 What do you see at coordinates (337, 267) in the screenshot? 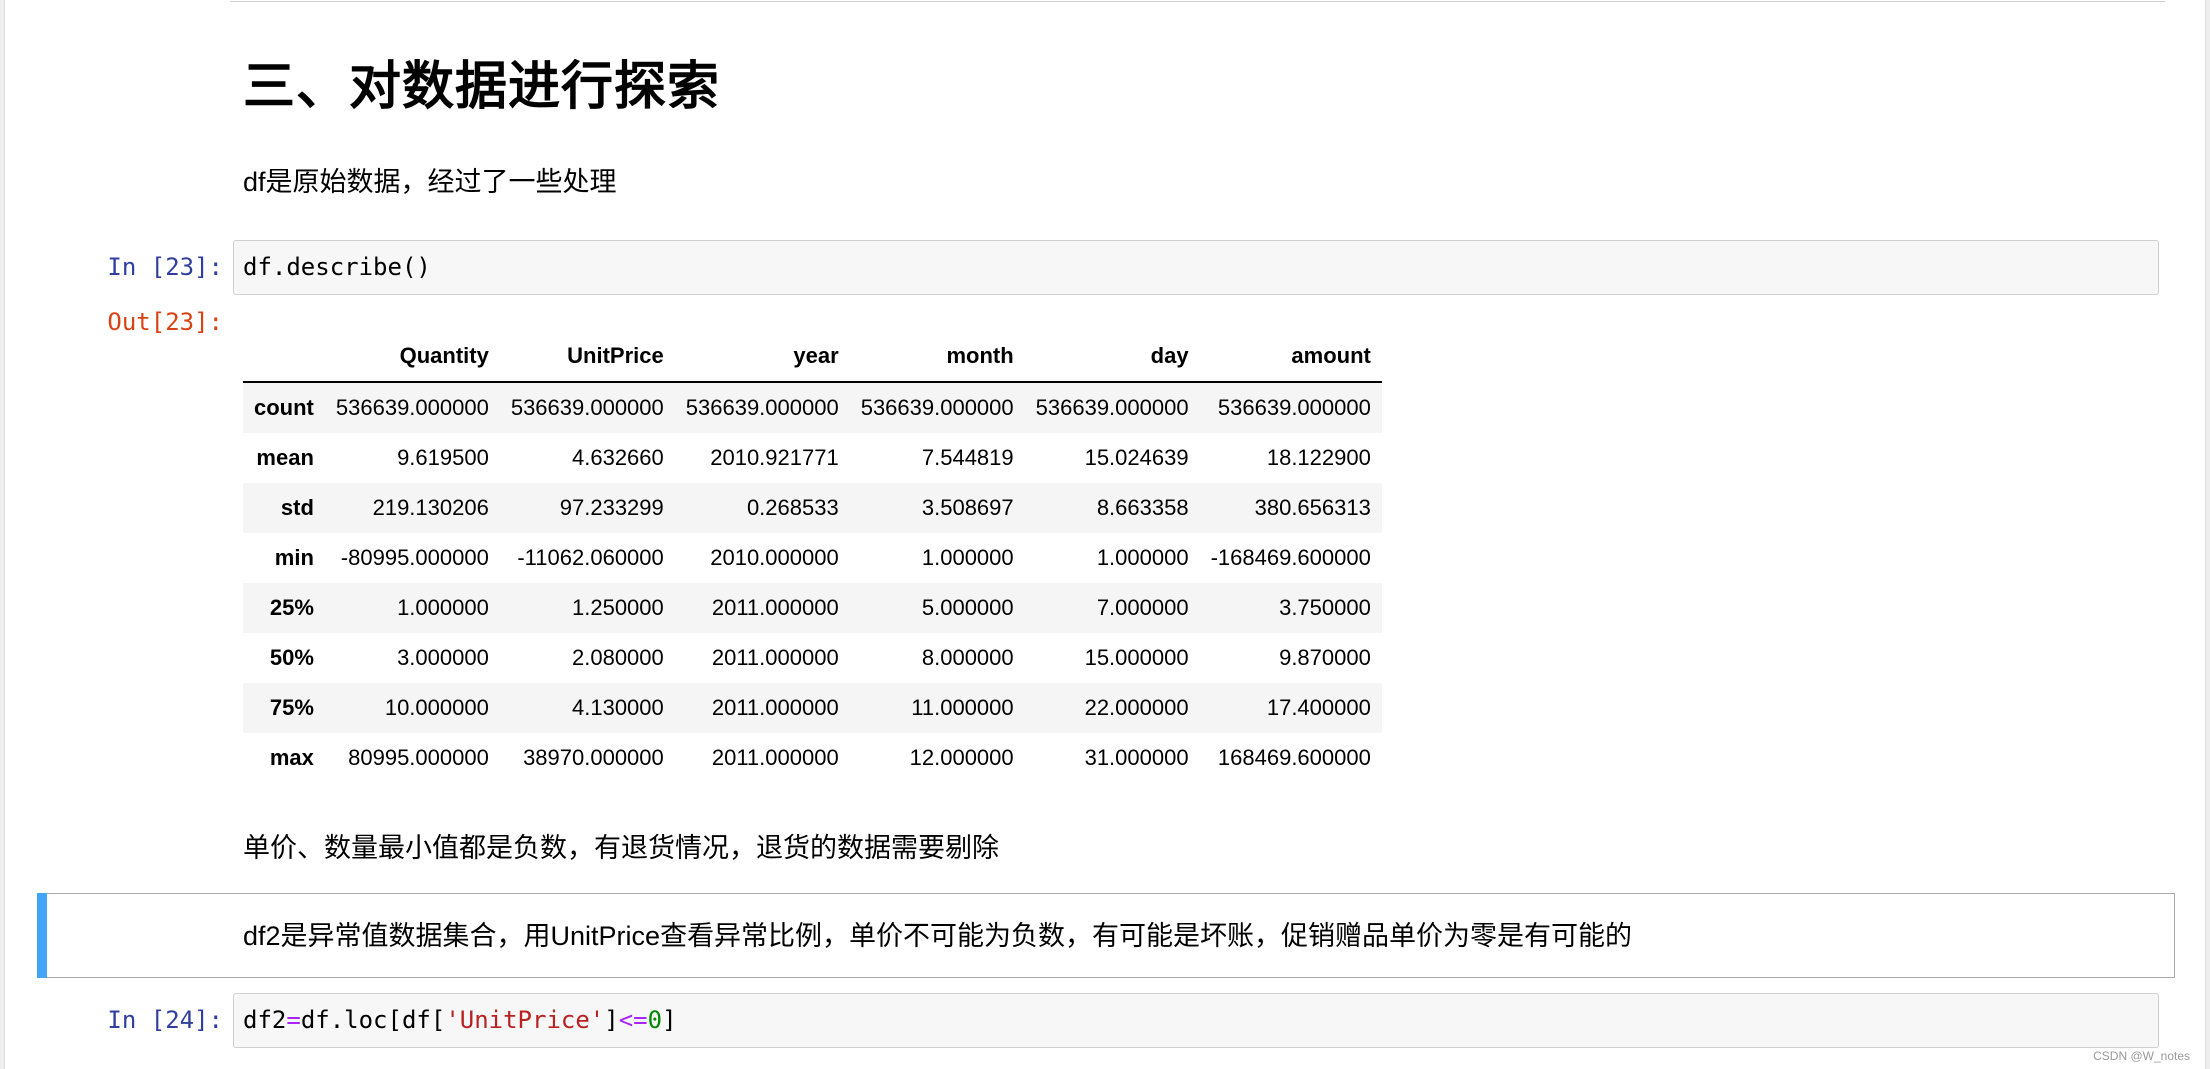
I see `code-text: df.describe()` at bounding box center [337, 267].